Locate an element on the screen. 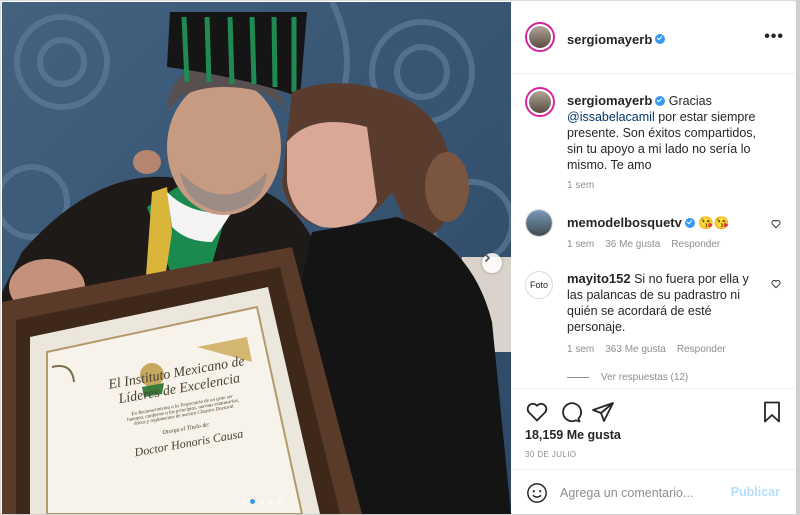 This screenshot has width=800, height=515. publish-button: Publicar is located at coordinates (755, 492).